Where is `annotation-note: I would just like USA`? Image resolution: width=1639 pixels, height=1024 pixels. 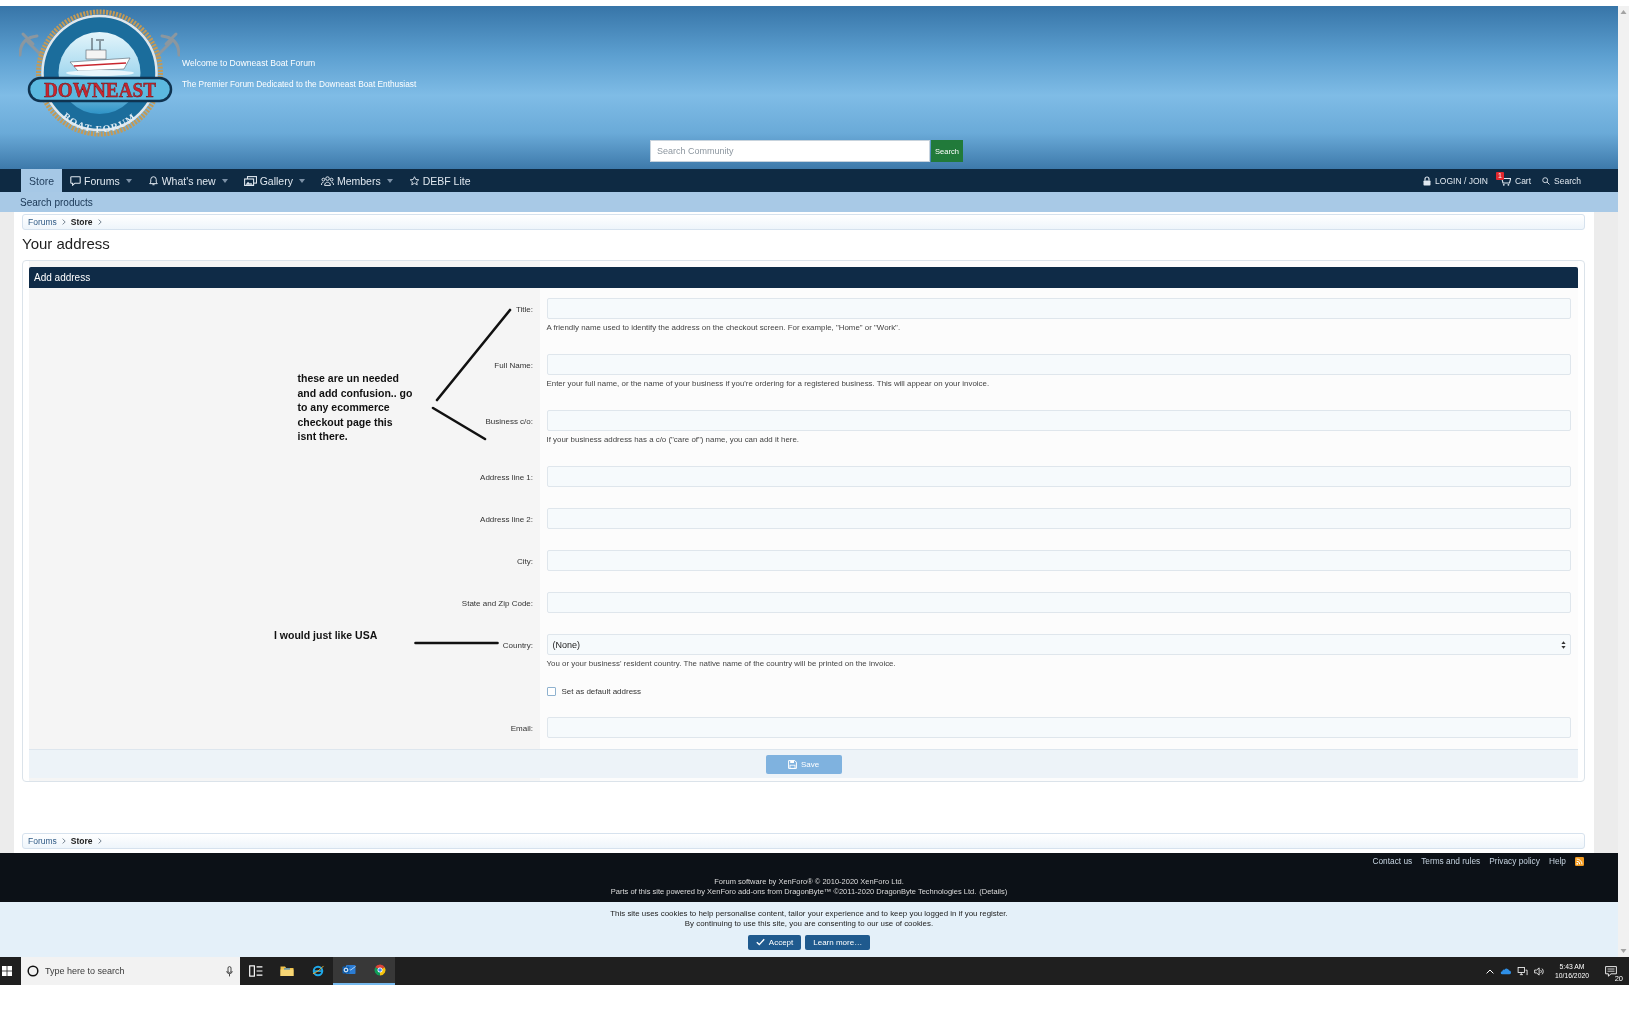 annotation-note: I would just like USA is located at coordinates (326, 635).